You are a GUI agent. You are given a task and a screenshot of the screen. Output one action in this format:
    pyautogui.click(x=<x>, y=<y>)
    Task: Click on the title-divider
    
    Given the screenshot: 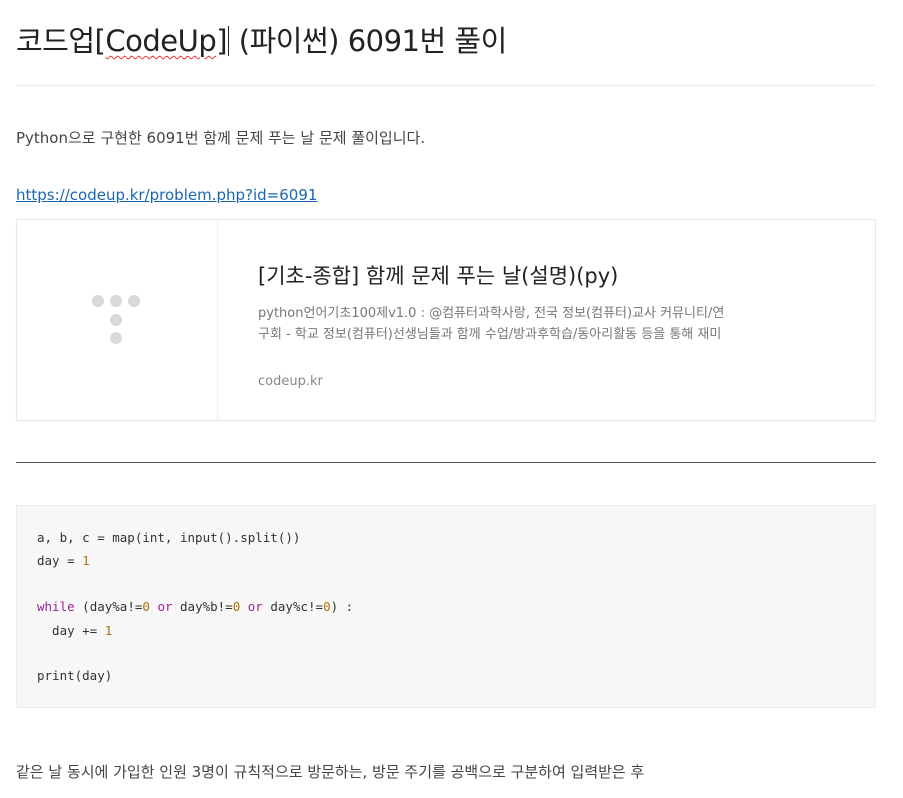 What is the action you would take?
    pyautogui.click(x=446, y=85)
    